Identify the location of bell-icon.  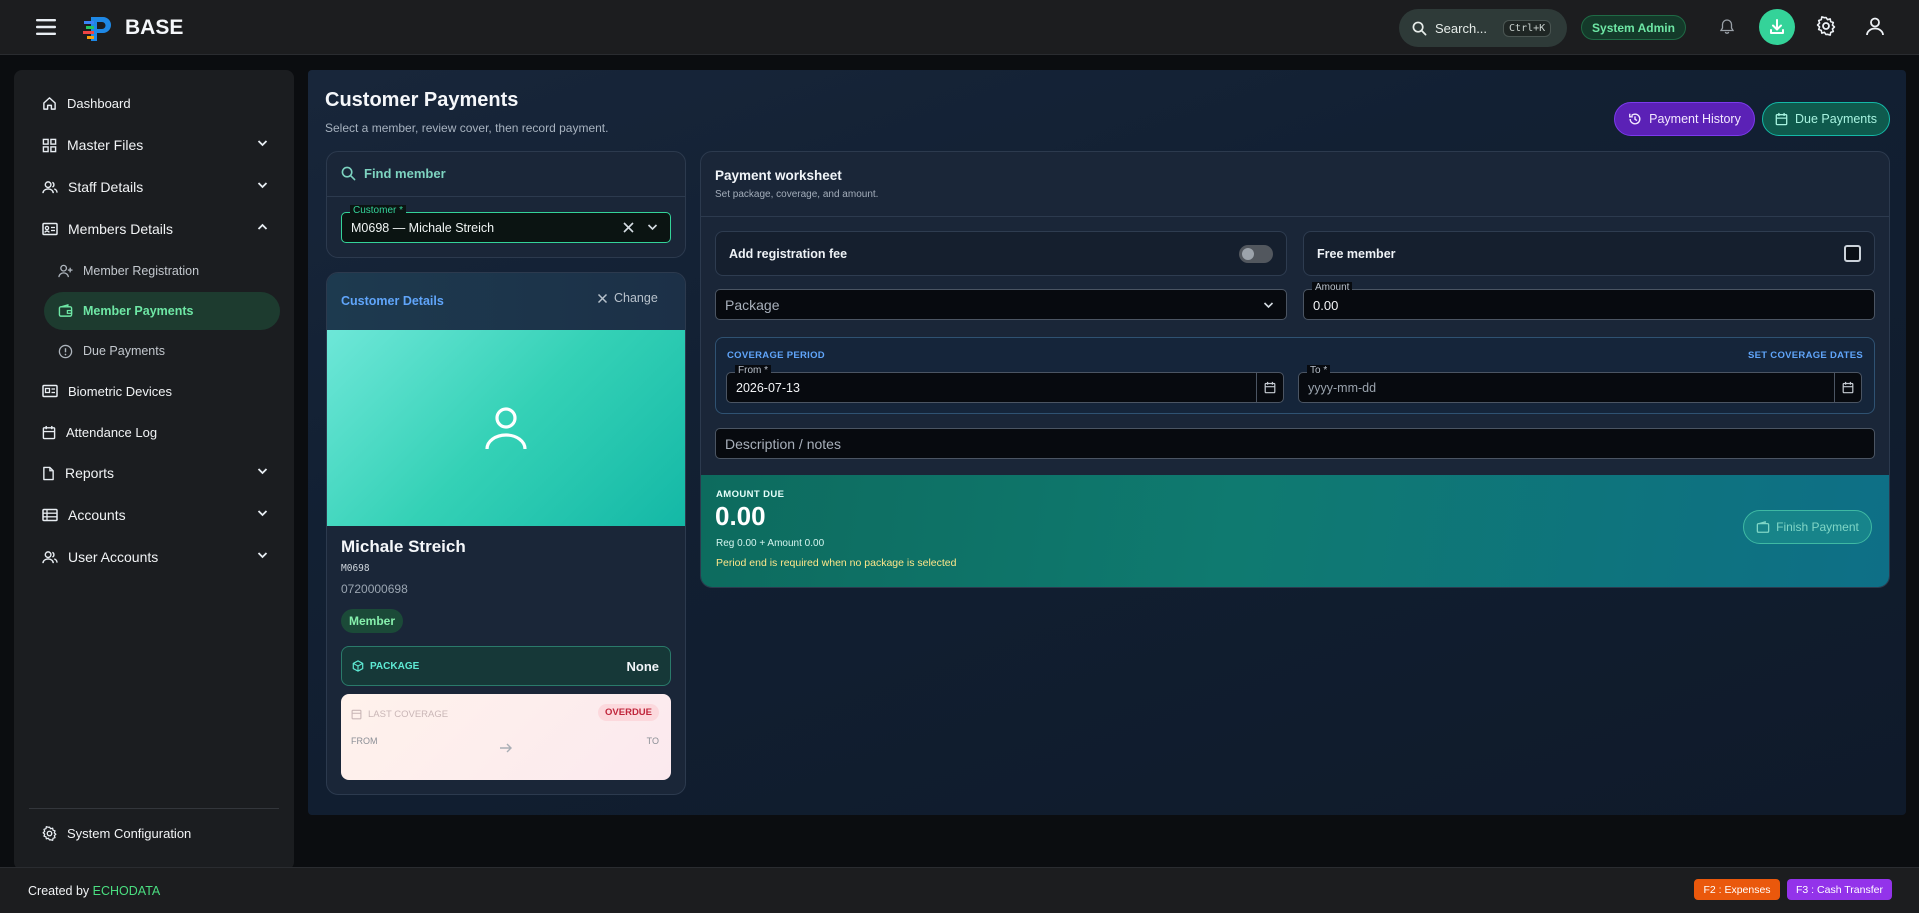
(1727, 27).